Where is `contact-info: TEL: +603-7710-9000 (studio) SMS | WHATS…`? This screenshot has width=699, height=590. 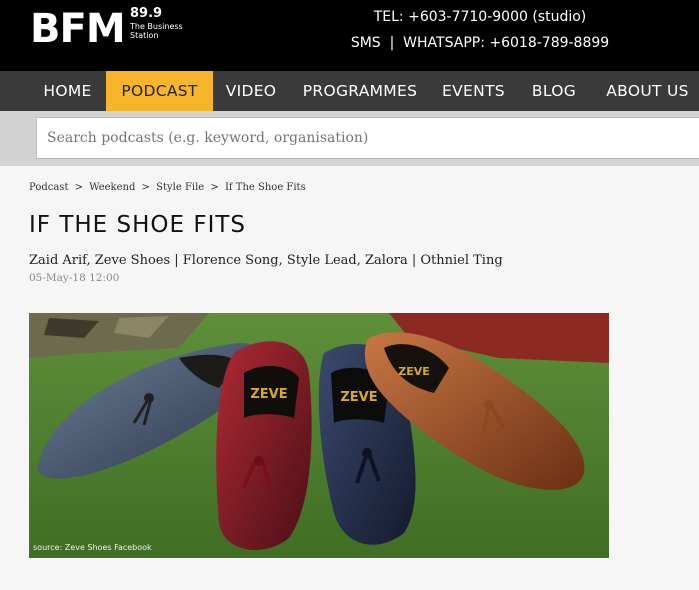
contact-info: TEL: +603-7710-9000 (studio) SMS | WHATS… is located at coordinates (480, 34).